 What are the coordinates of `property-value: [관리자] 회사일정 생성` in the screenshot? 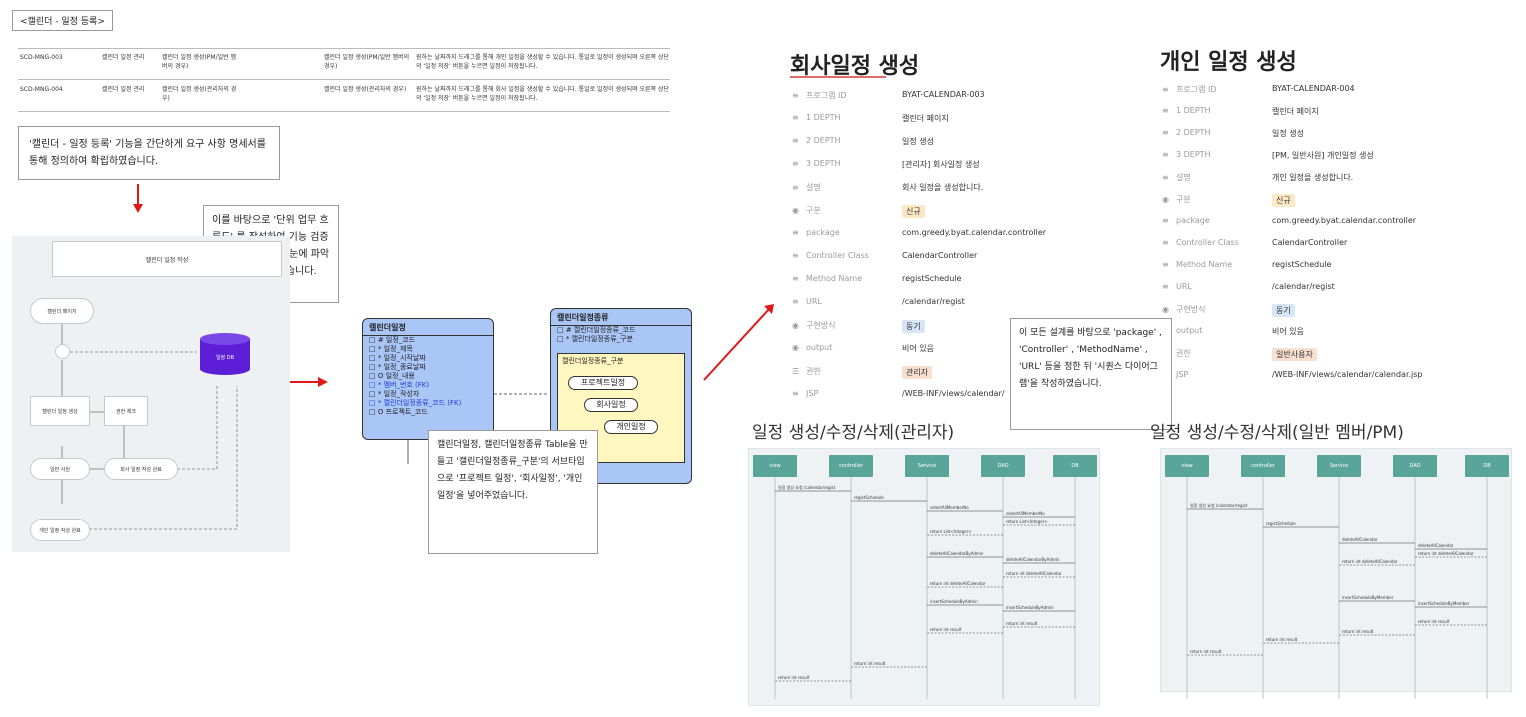 It's located at (941, 164).